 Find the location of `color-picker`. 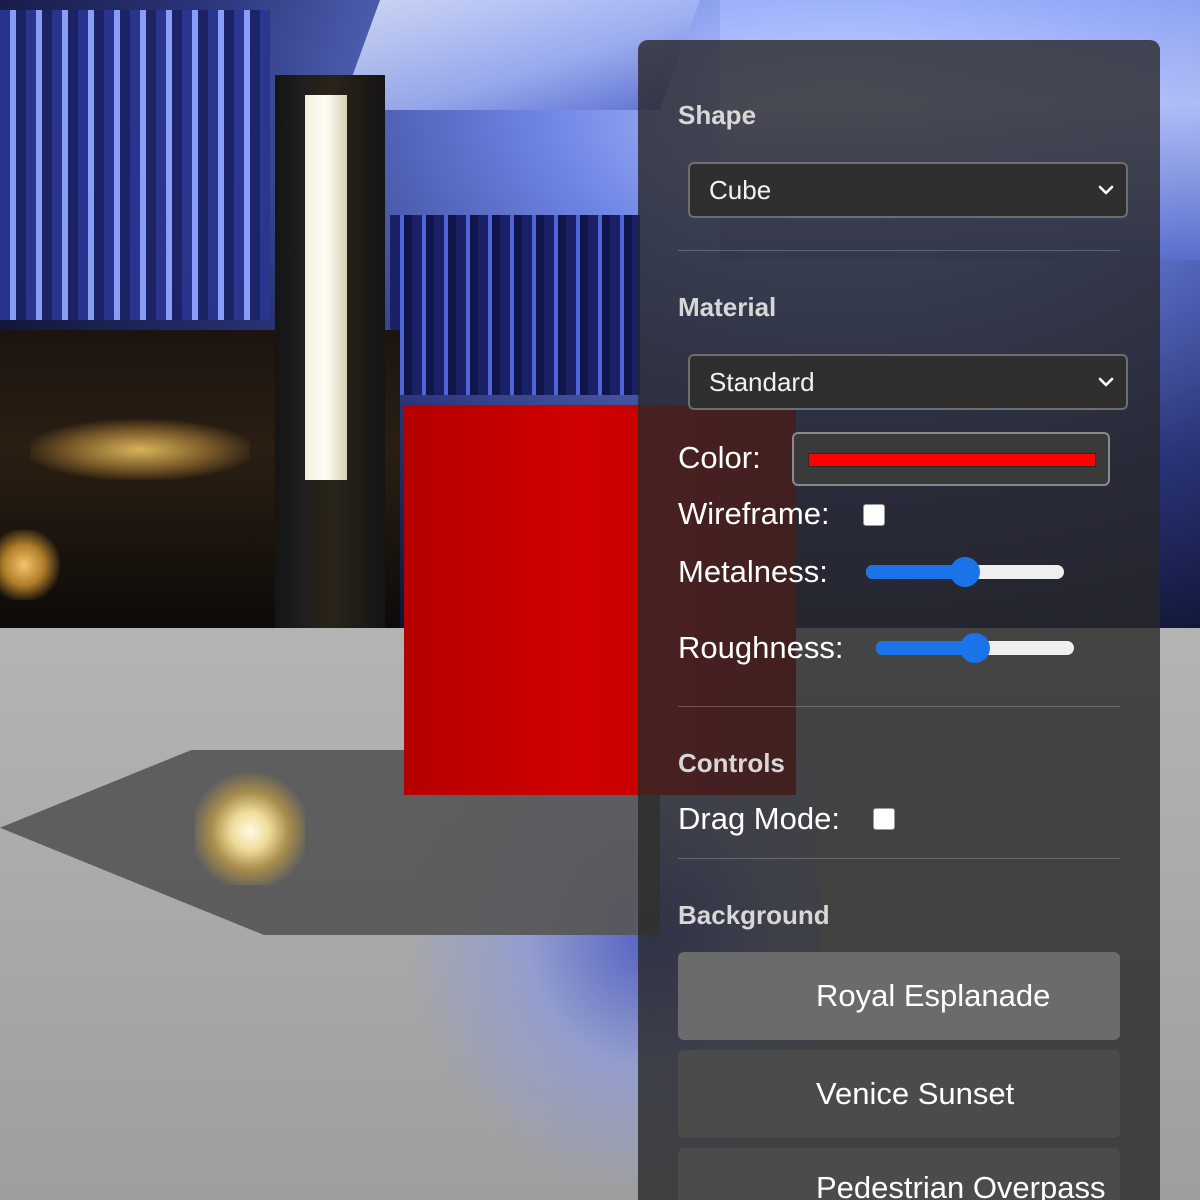

color-picker is located at coordinates (951, 459).